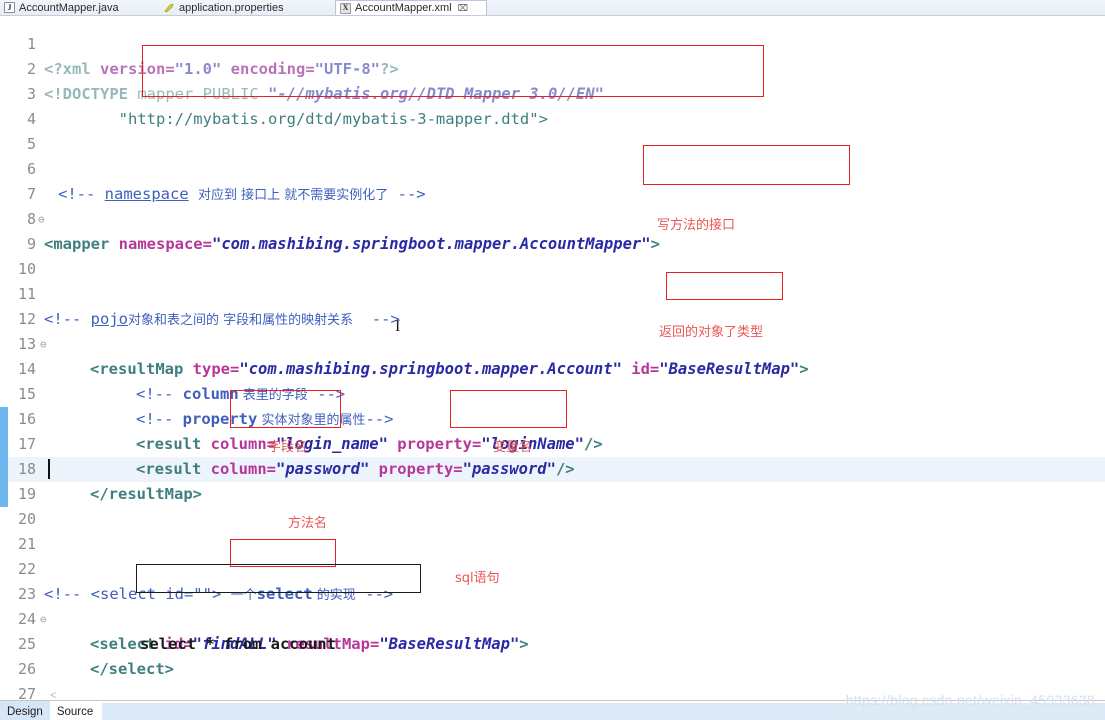  Describe the element at coordinates (552, 367) in the screenshot. I see `code-line: 14 <!-- column 表里的字段 -->` at that location.